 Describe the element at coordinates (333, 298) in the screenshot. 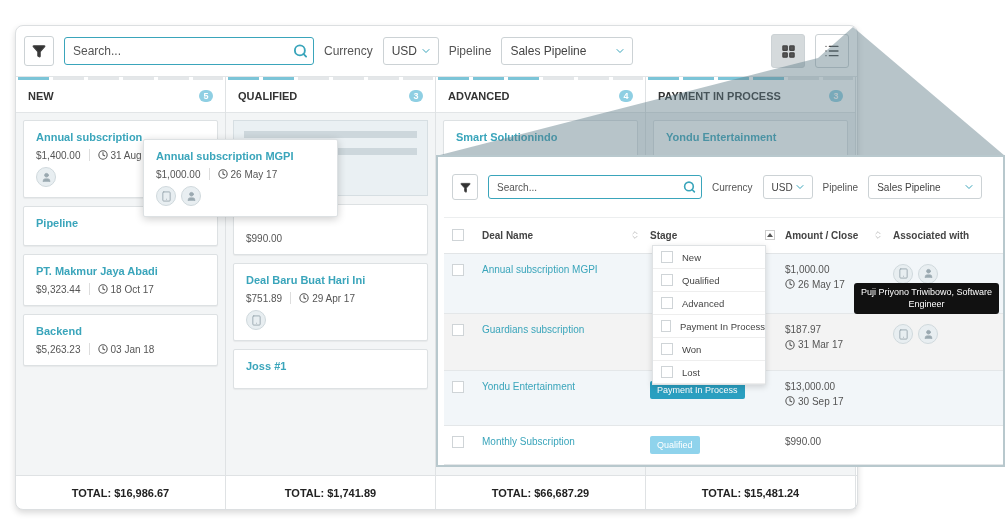

I see `close-date: 29 Apr 17` at that location.